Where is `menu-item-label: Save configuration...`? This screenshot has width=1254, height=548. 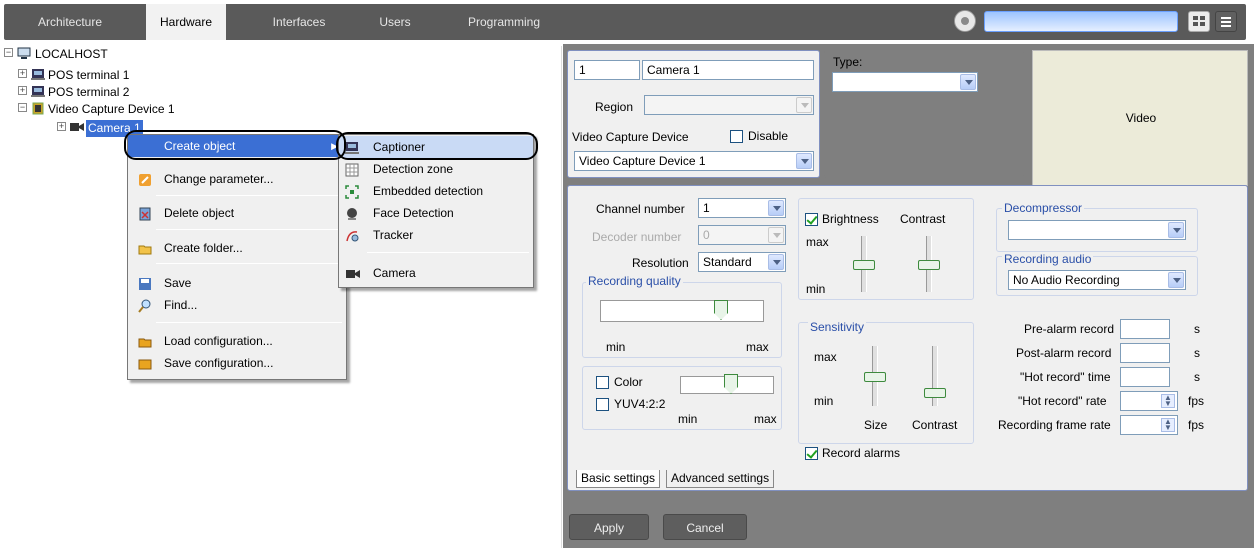
menu-item-label: Save configuration... is located at coordinates (219, 363).